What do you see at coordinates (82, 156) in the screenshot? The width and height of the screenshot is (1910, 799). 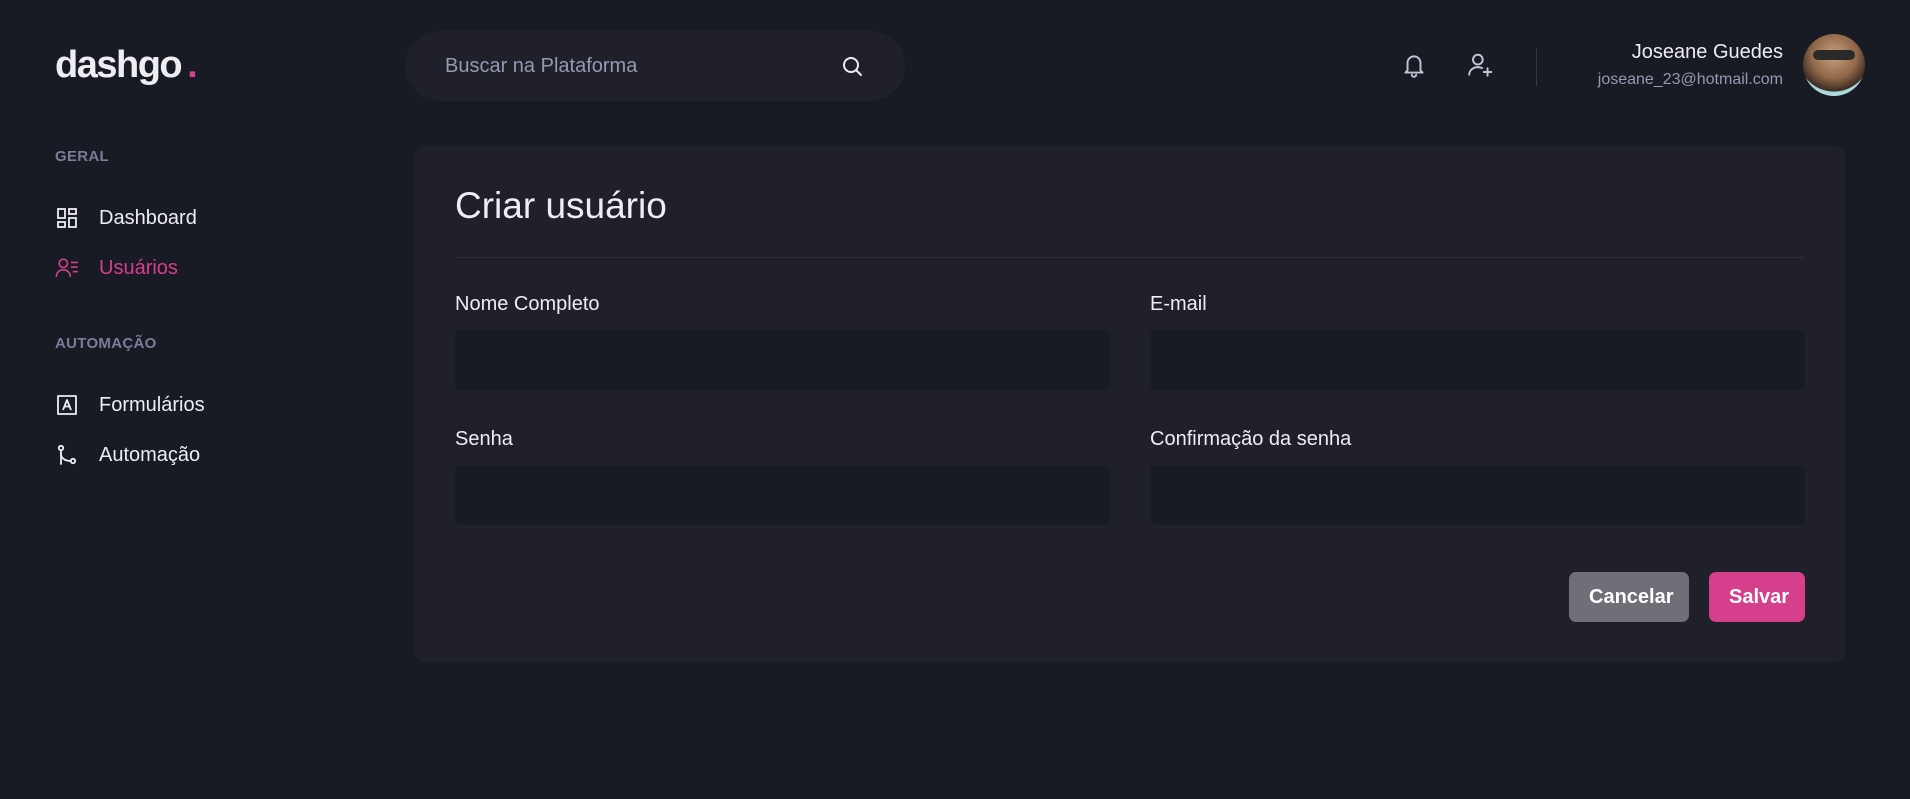 I see `sidebar-section-title: GERAL` at bounding box center [82, 156].